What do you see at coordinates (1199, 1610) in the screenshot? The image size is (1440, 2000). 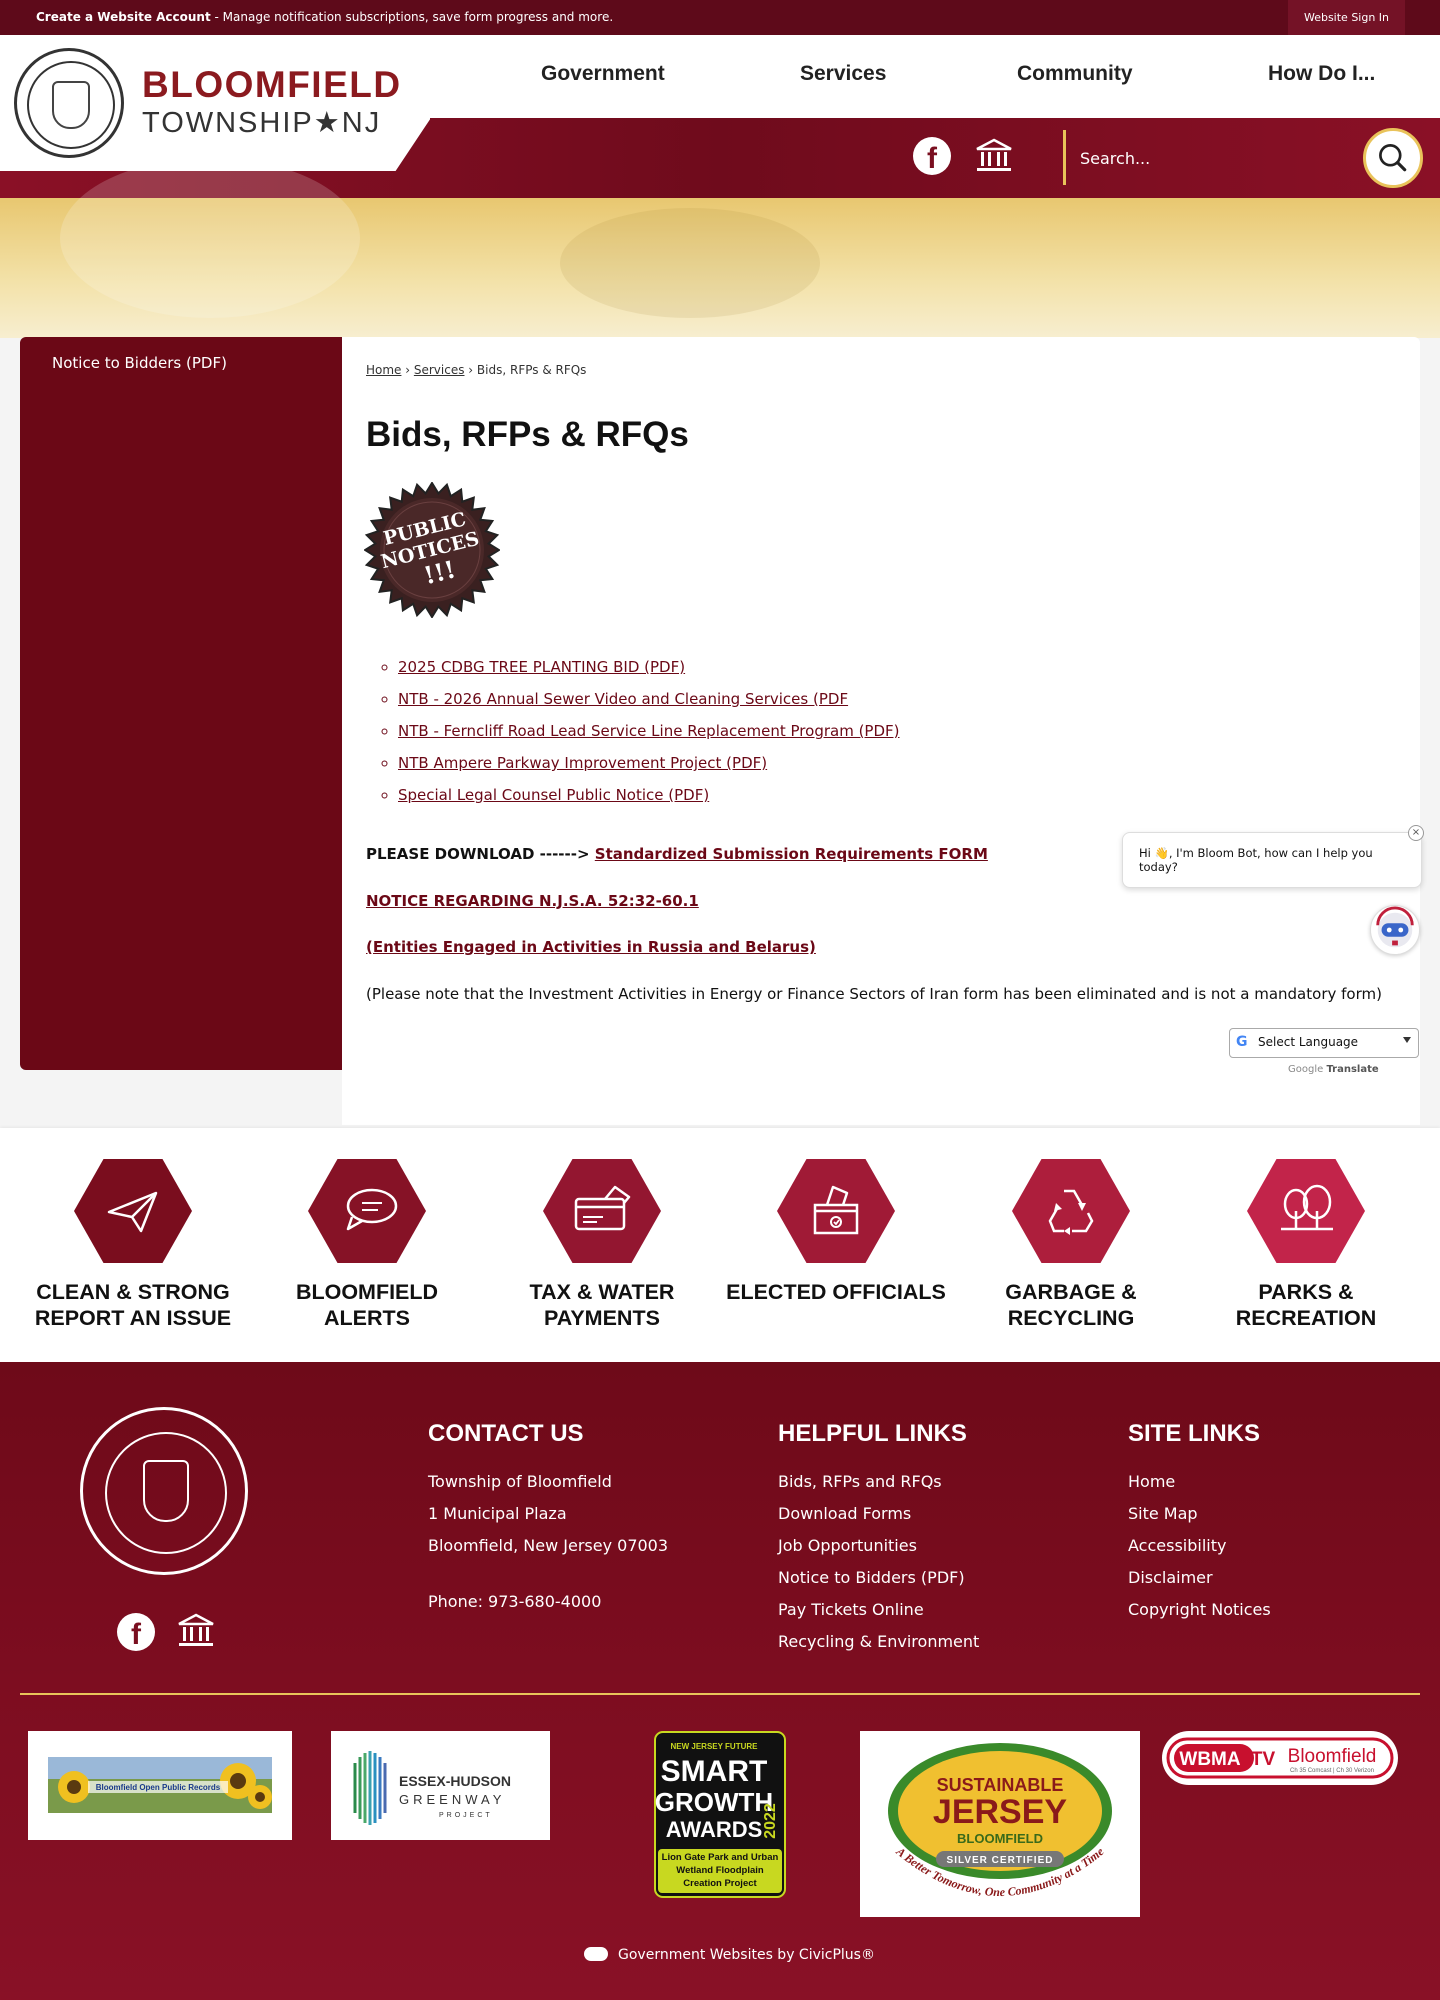 I see `site-link-copyright: Copyright Notices` at bounding box center [1199, 1610].